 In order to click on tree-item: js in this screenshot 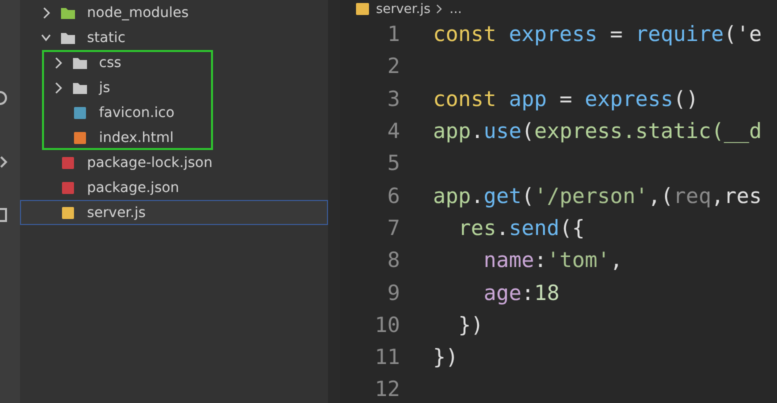, I will do `click(174, 87)`.